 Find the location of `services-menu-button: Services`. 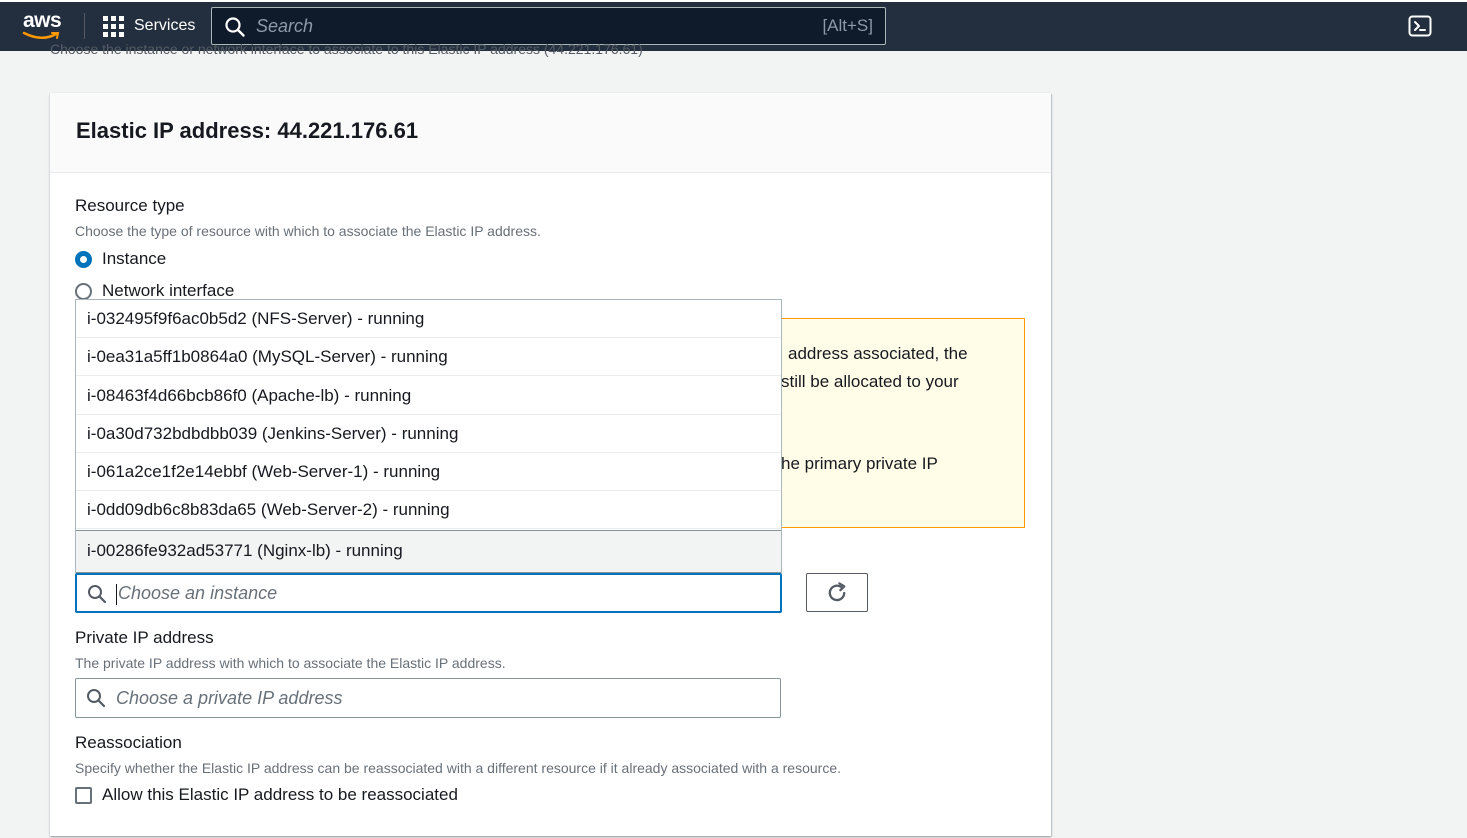

services-menu-button: Services is located at coordinates (149, 26).